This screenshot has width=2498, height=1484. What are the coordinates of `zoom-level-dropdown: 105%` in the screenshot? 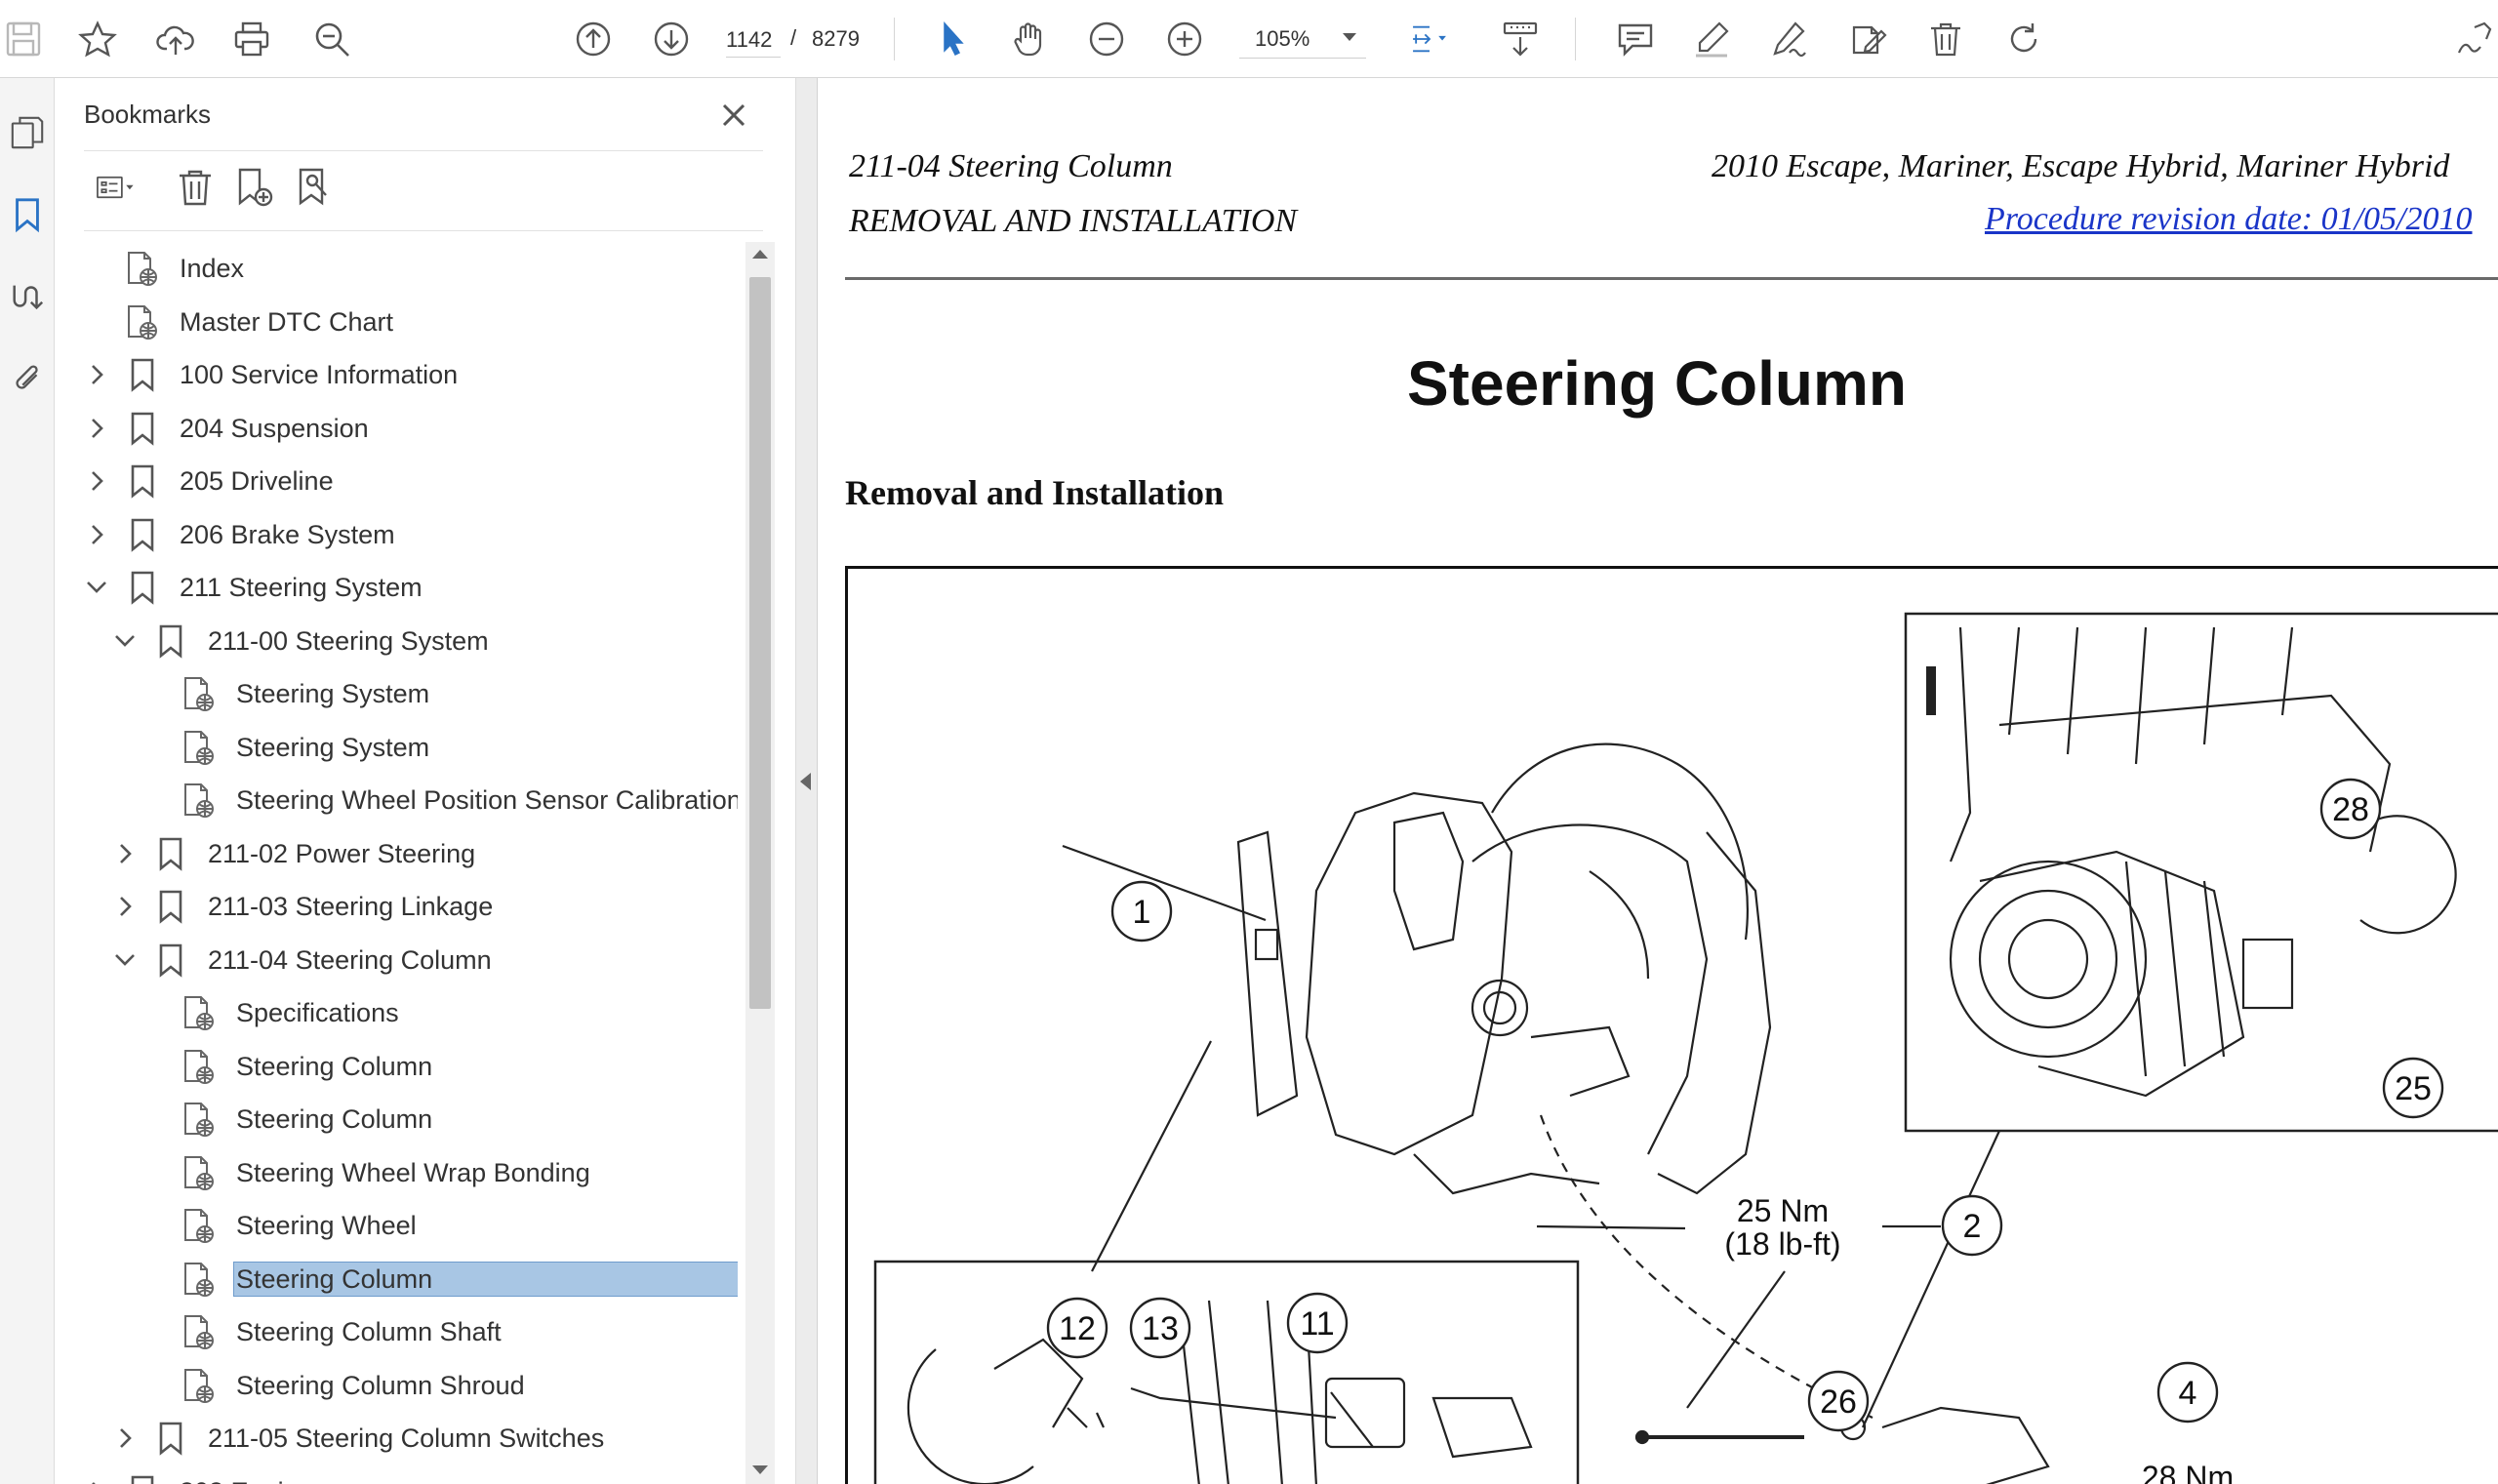 It's located at (1302, 39).